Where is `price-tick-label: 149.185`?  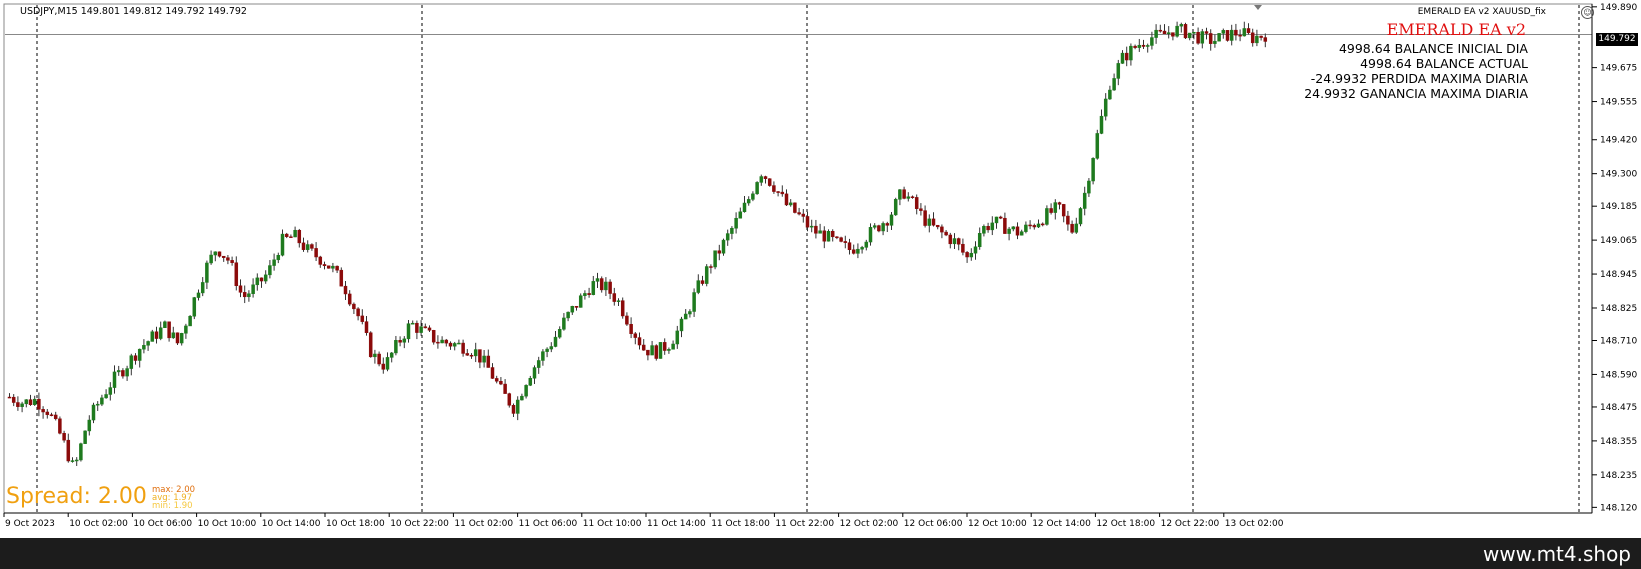
price-tick-label: 149.185 is located at coordinates (1618, 207).